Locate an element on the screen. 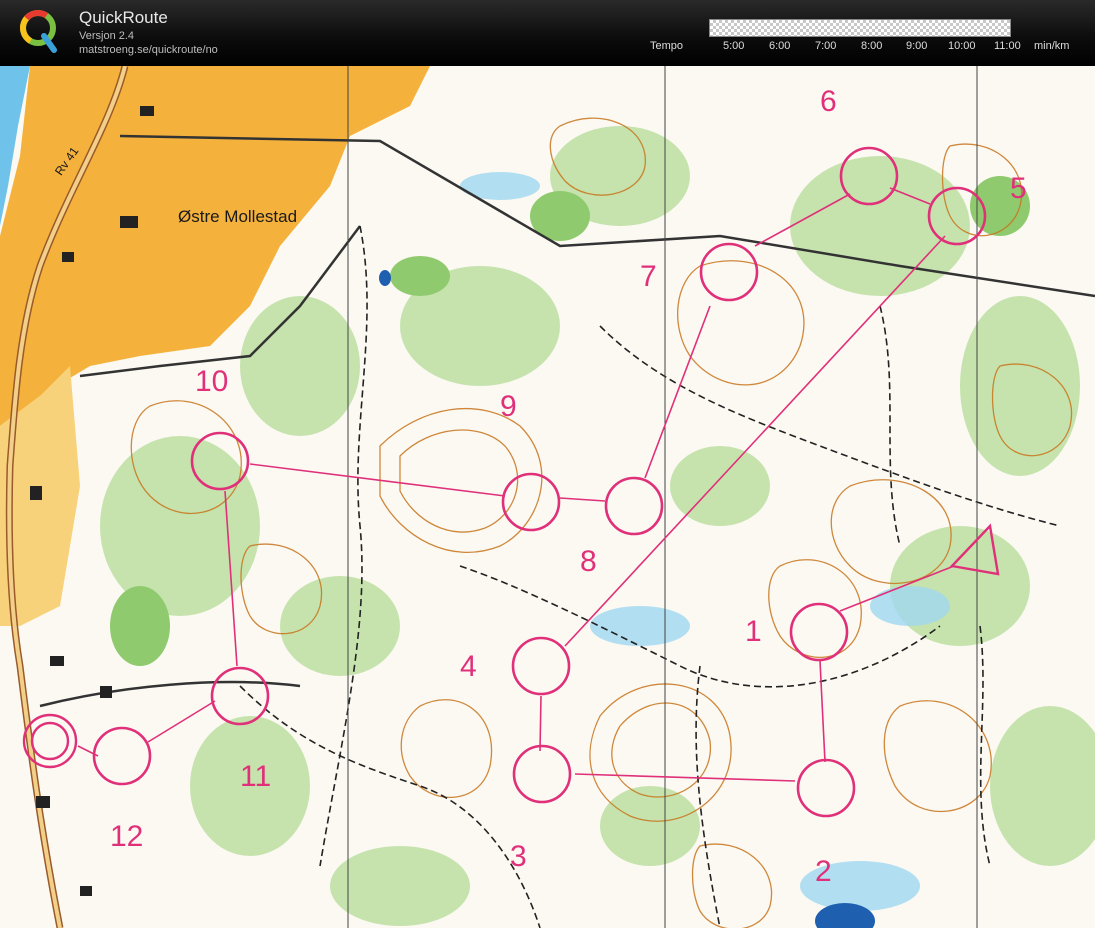  tempo-tick: 9:00 is located at coordinates (917, 46).